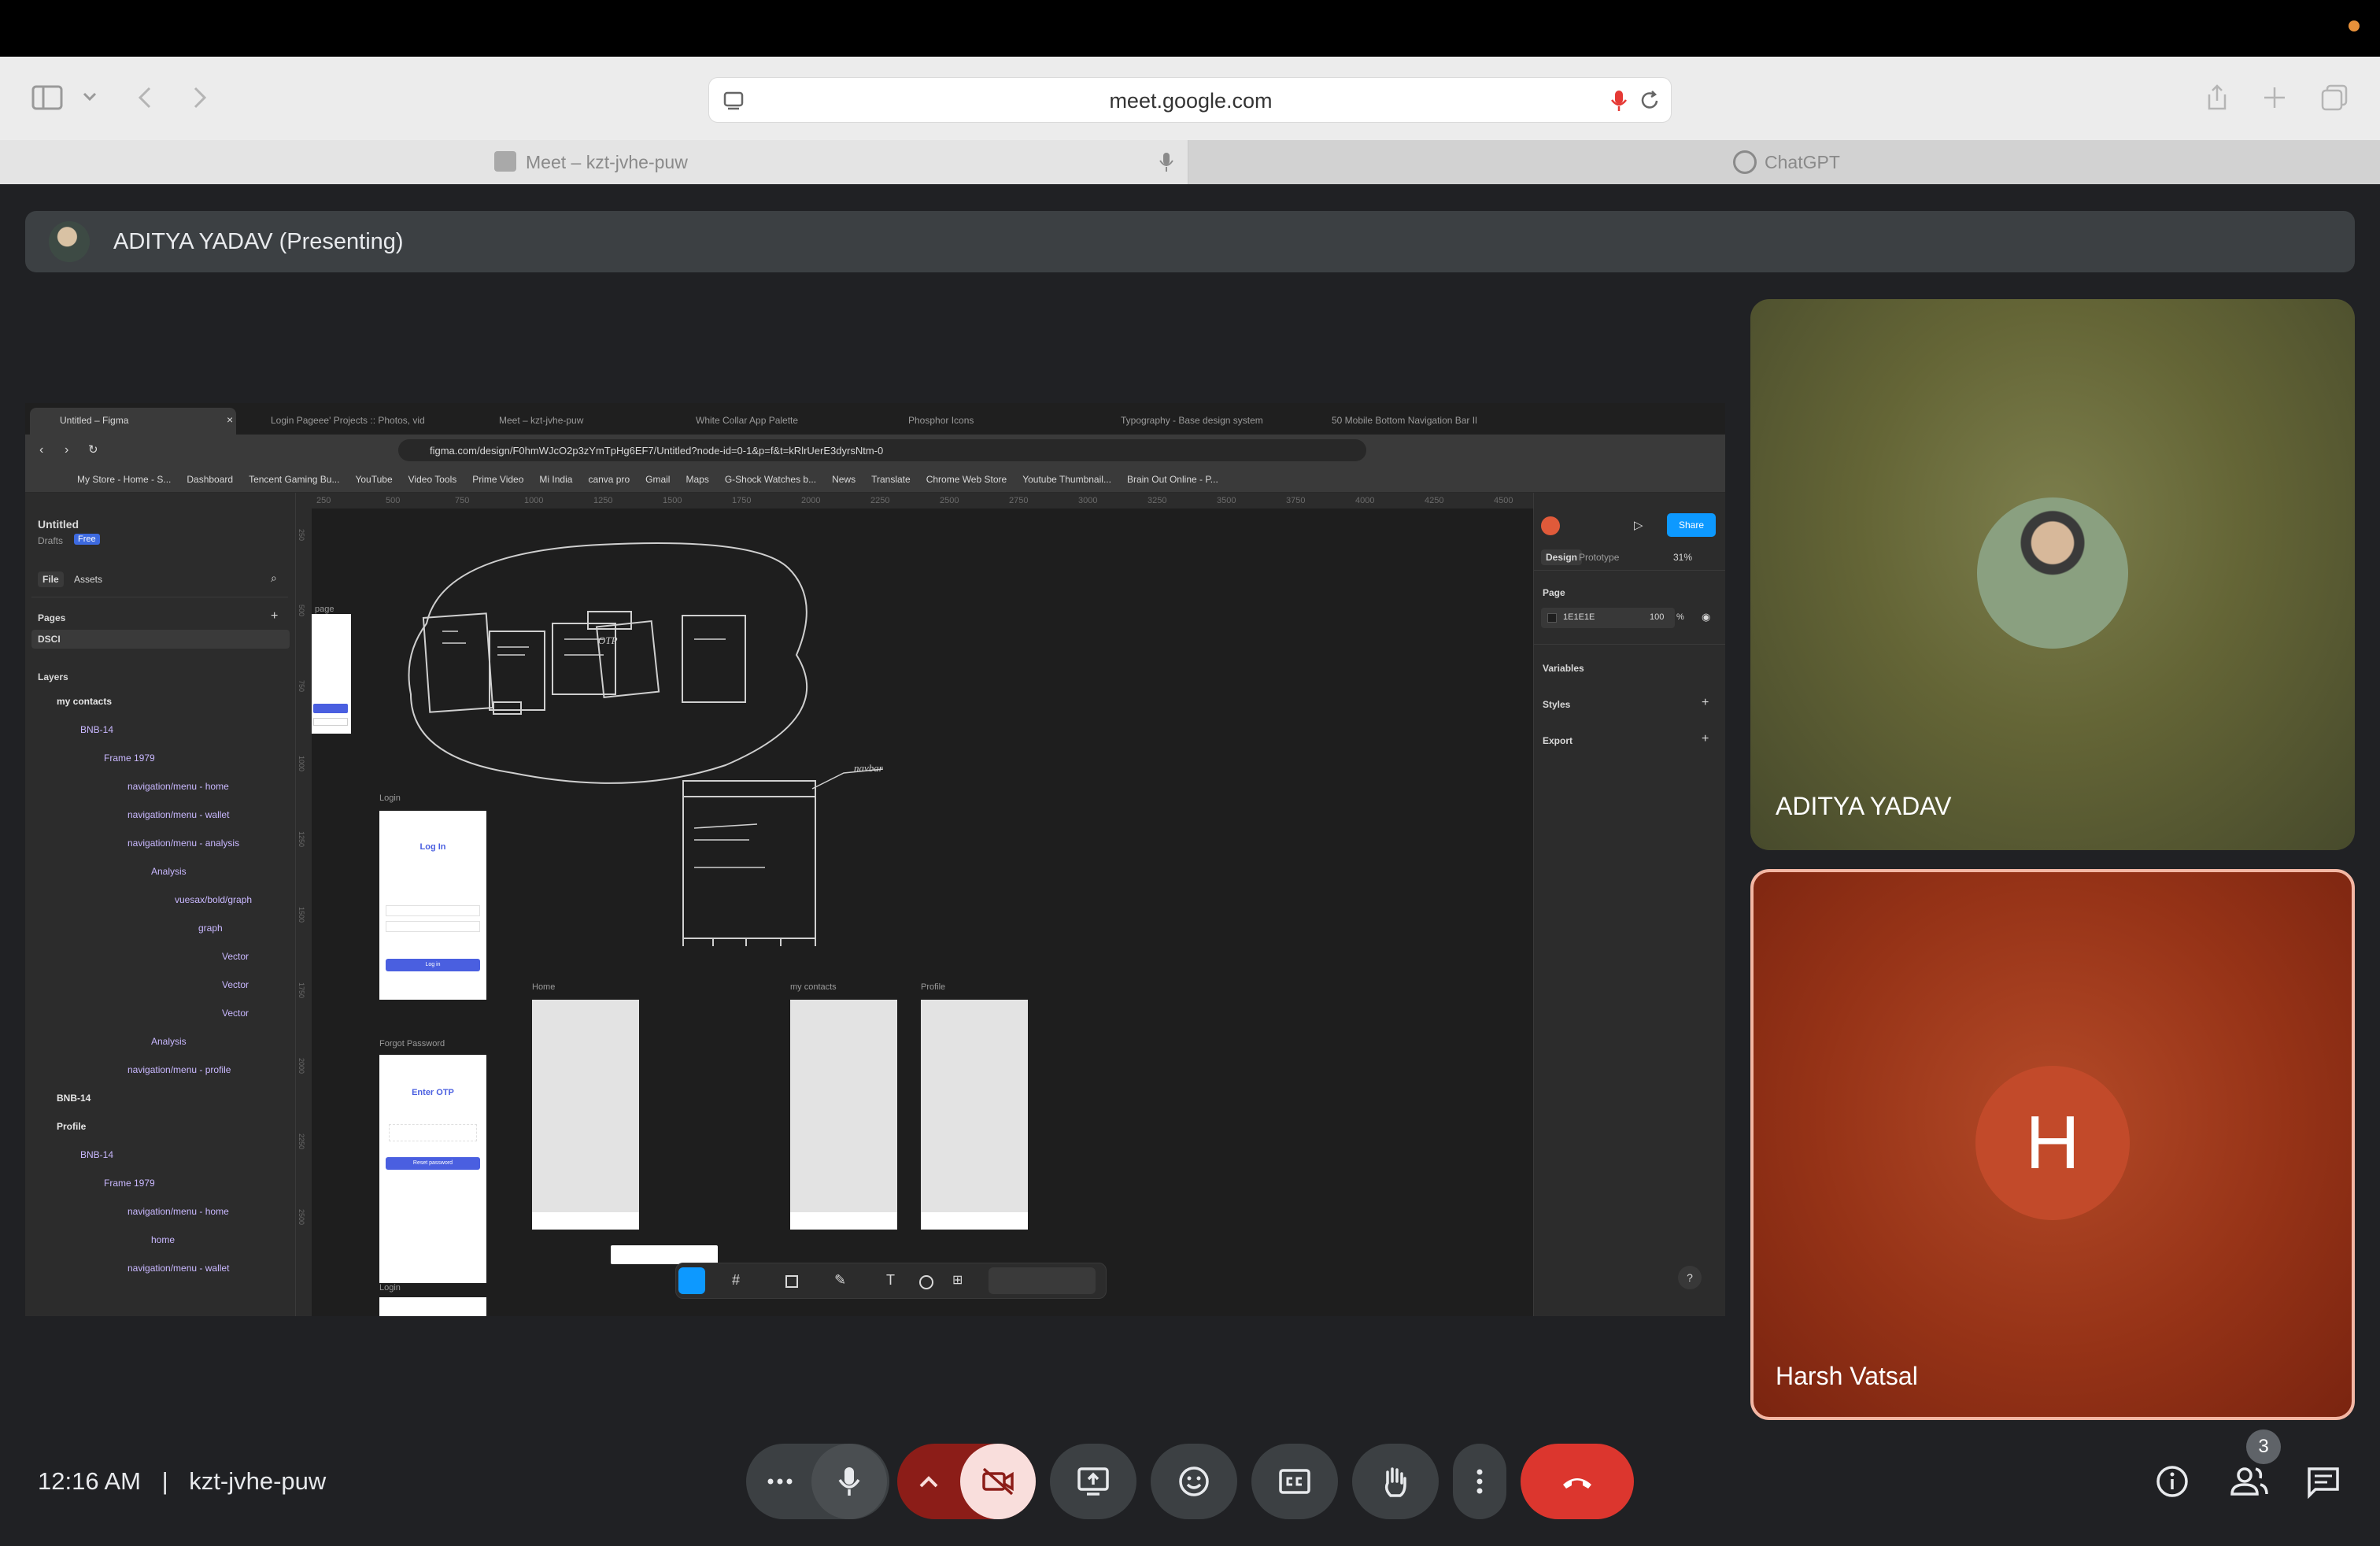  What do you see at coordinates (891, 480) in the screenshot?
I see `bookmark-item: Translate` at bounding box center [891, 480].